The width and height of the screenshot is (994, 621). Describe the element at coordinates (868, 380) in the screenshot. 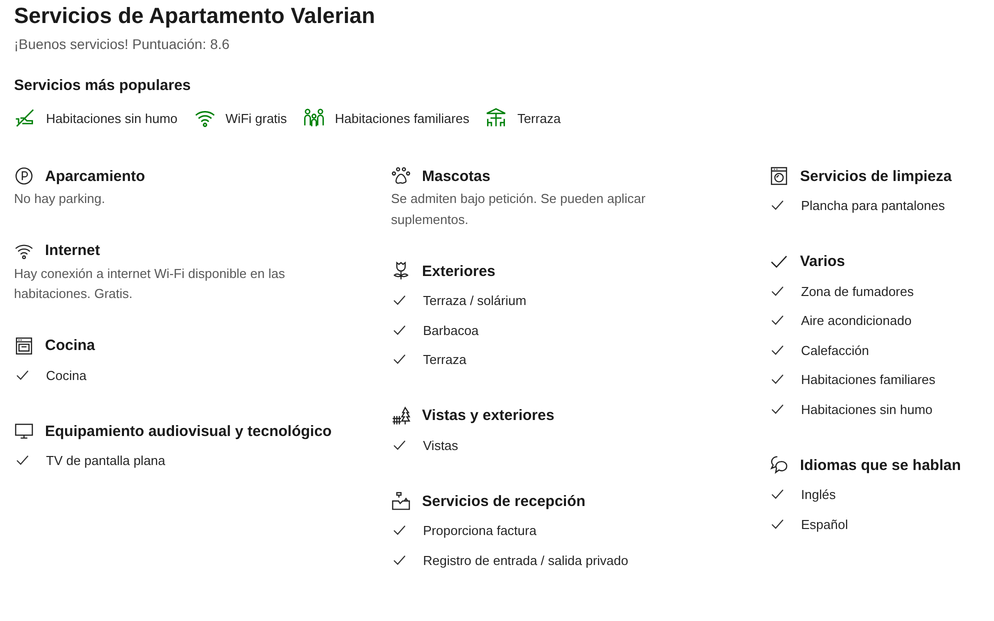

I see `amenity-item: Habitaciones familiares` at that location.